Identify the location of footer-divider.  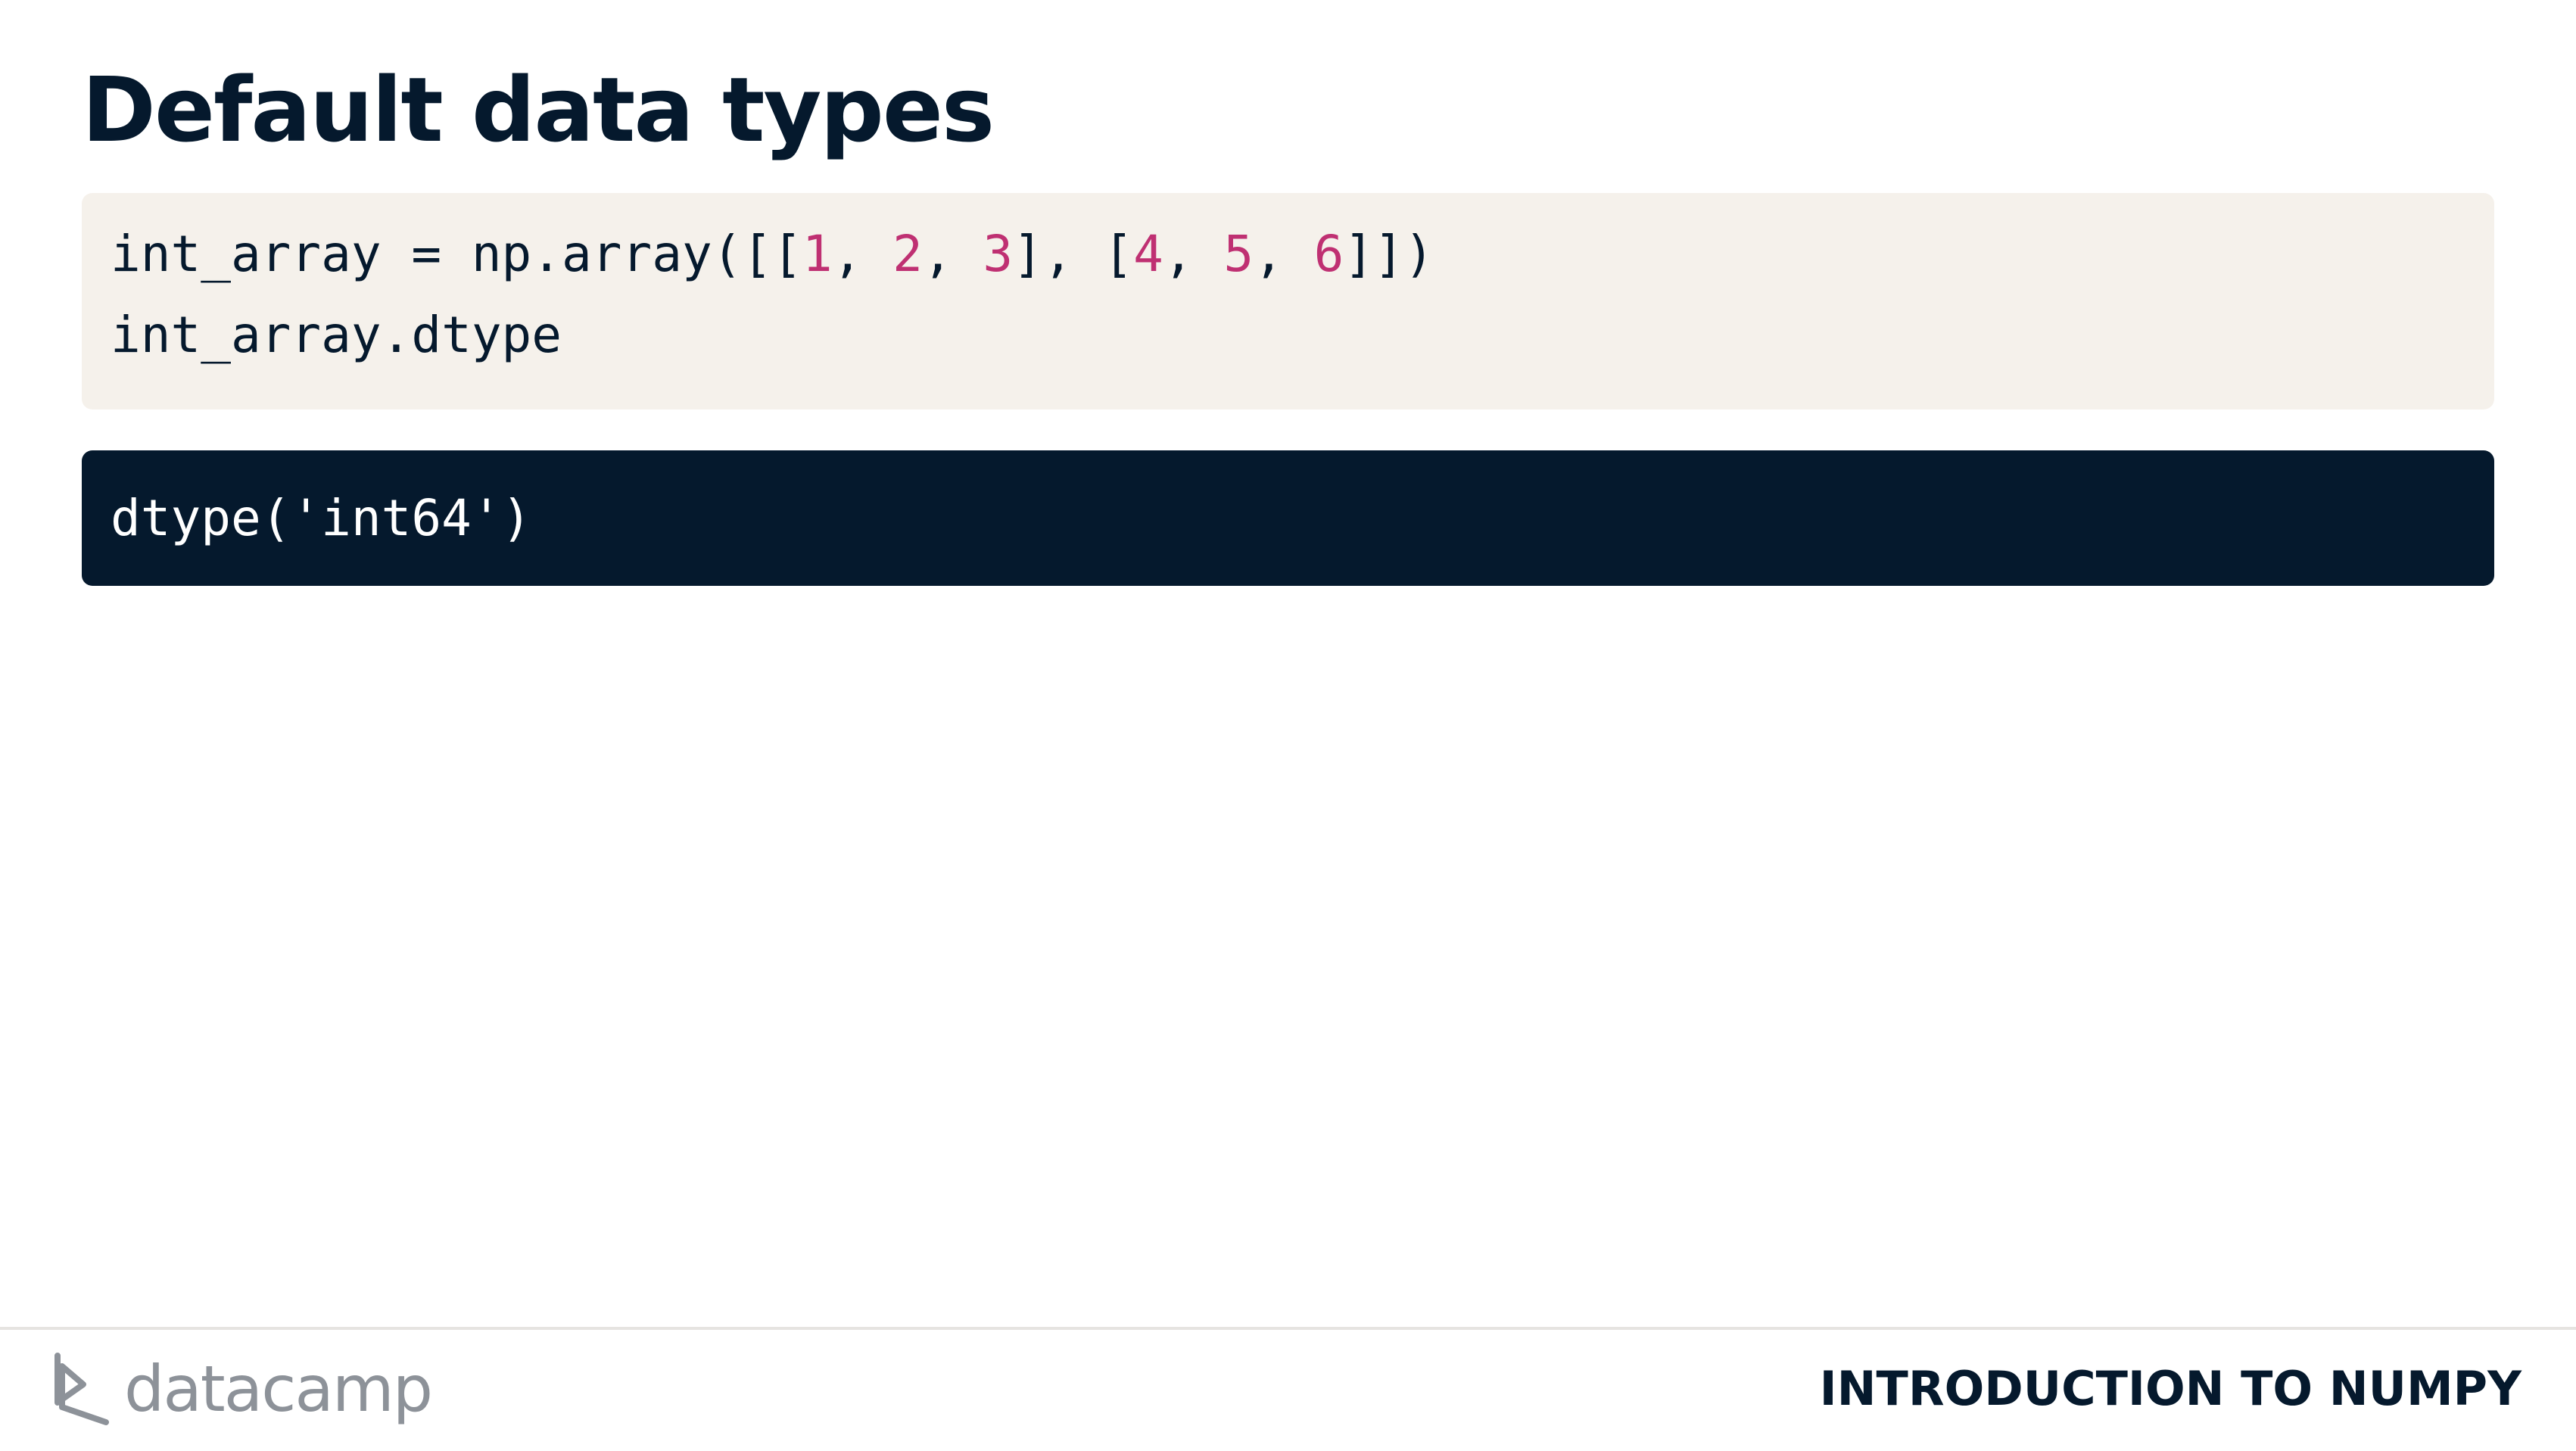
(1288, 1328).